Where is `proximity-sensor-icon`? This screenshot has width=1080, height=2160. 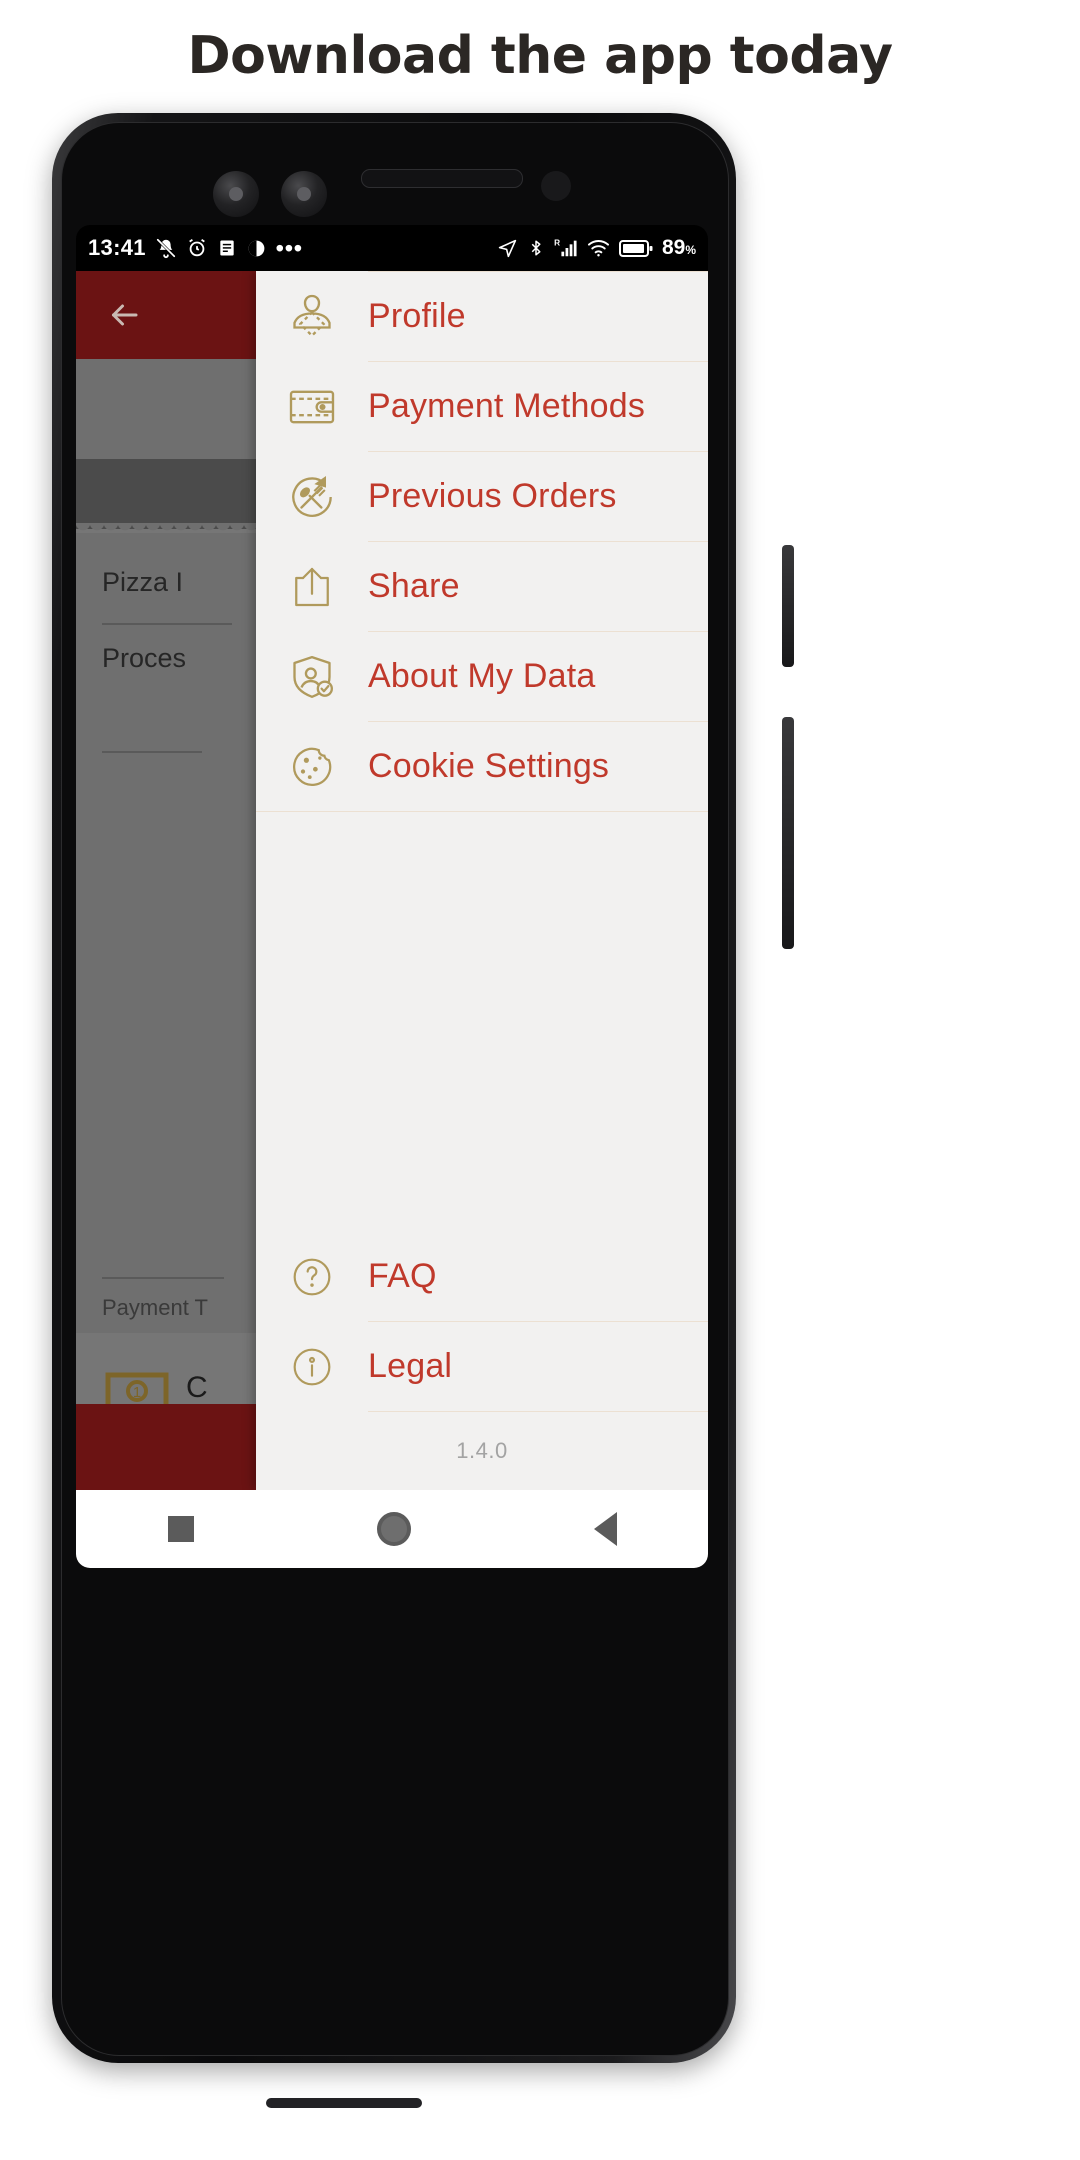
proximity-sensor-icon is located at coordinates (556, 186).